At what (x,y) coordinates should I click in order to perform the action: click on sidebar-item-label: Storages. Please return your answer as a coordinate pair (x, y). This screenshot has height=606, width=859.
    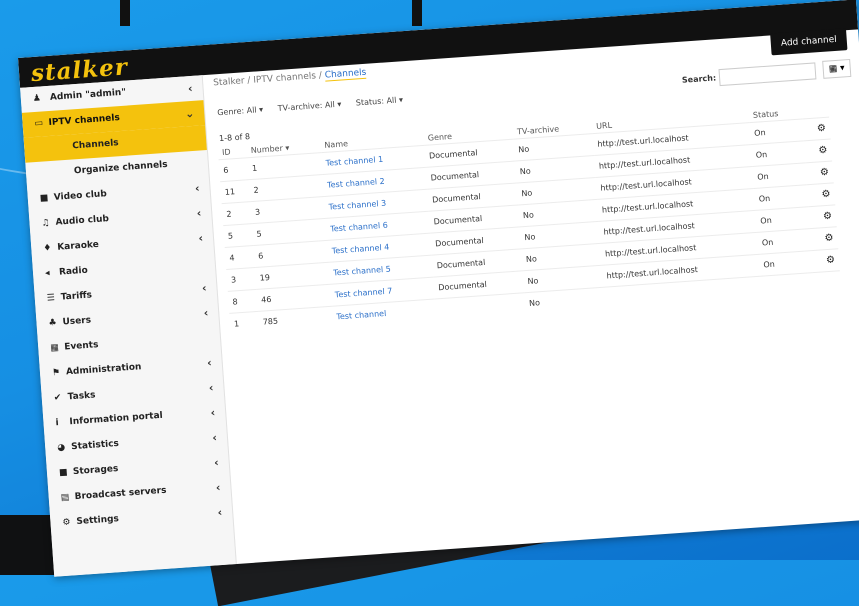
    Looking at the image, I should click on (95, 471).